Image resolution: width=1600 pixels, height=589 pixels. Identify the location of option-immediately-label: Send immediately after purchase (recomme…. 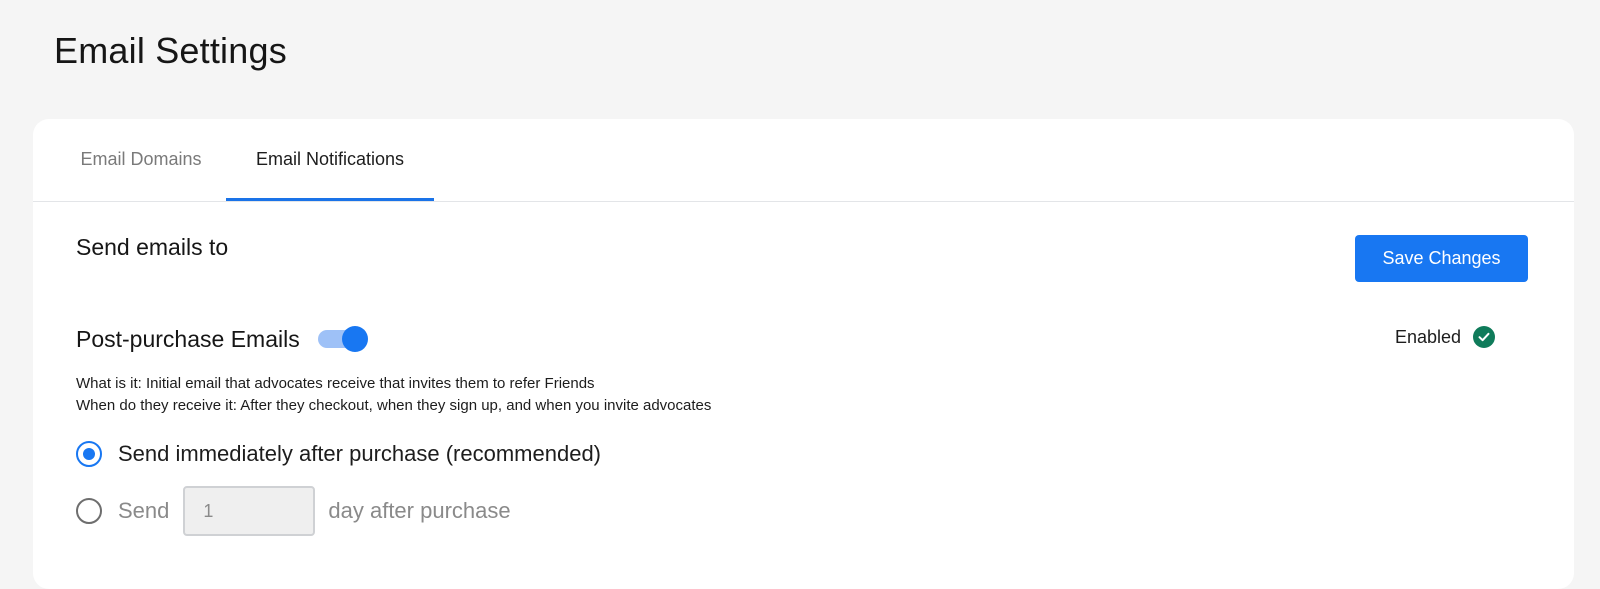
(360, 453).